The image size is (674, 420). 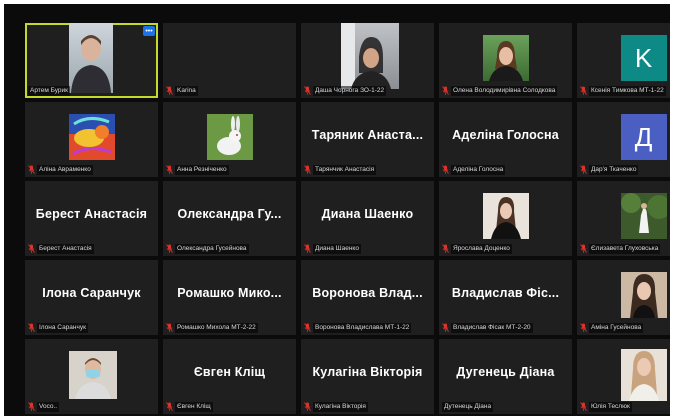 What do you see at coordinates (91, 293) in the screenshot?
I see `participant-display-name: Ілона Саранчук` at bounding box center [91, 293].